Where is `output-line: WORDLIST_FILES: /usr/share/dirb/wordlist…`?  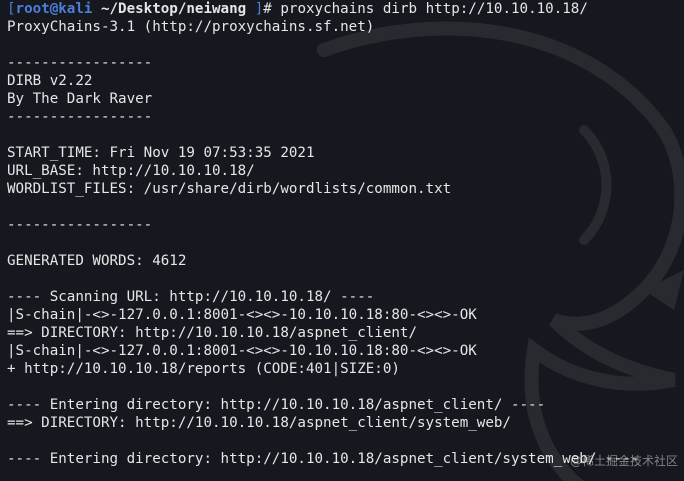 output-line: WORDLIST_FILES: /usr/share/dirb/wordlist… is located at coordinates (229, 189).